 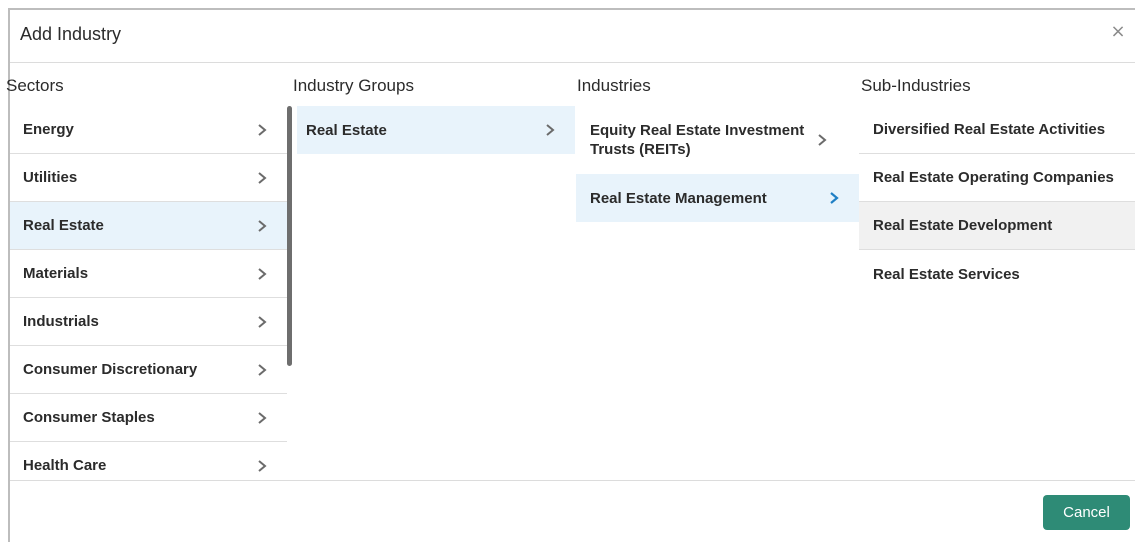 What do you see at coordinates (63, 225) in the screenshot?
I see `sector-item-label: Real Estate` at bounding box center [63, 225].